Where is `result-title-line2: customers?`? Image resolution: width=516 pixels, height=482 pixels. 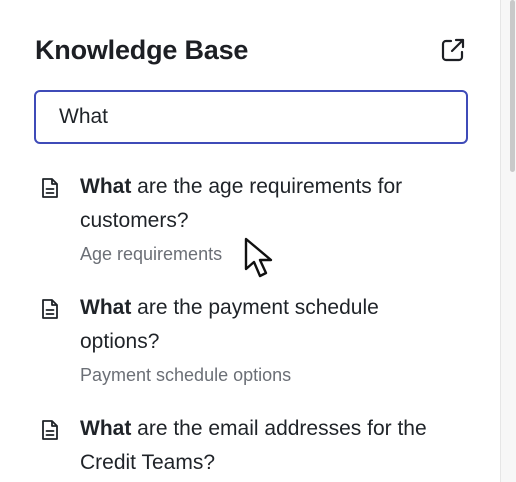
result-title-line2: customers? is located at coordinates (134, 220).